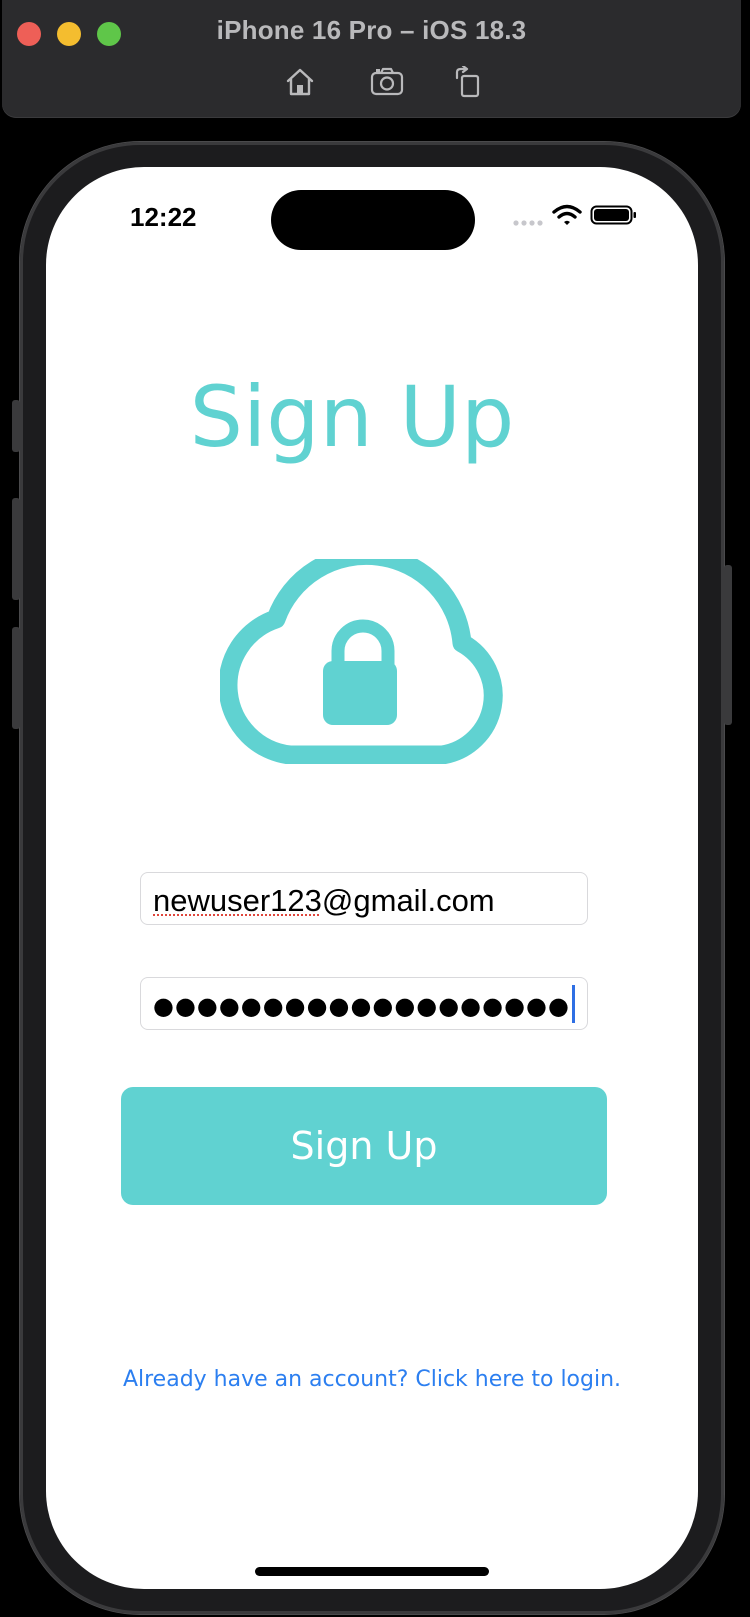  Describe the element at coordinates (371, 30) in the screenshot. I see `simulator-title: iPhone 16 Pro – iOS 18.3` at that location.